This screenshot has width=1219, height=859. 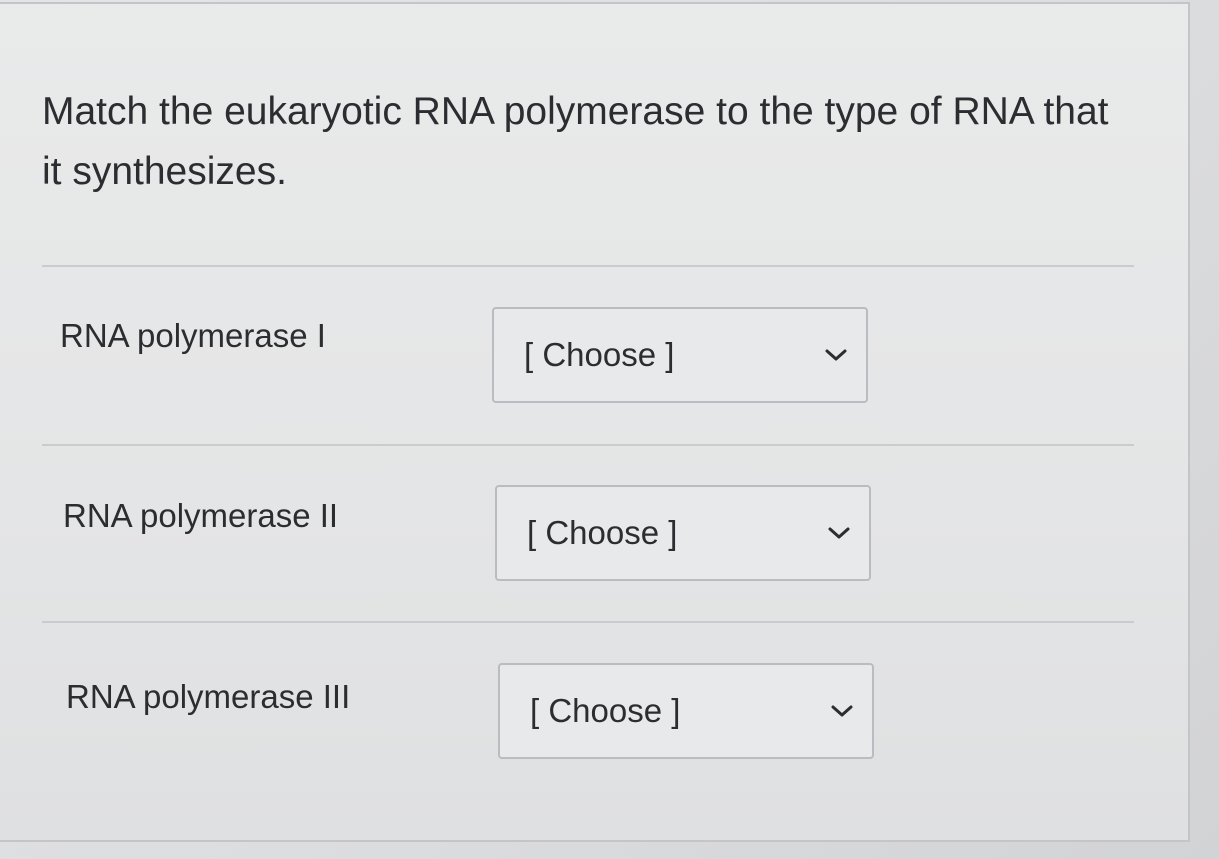 I want to click on dropdown-rna-polymerase-i: [ Choose ], so click(x=680, y=355).